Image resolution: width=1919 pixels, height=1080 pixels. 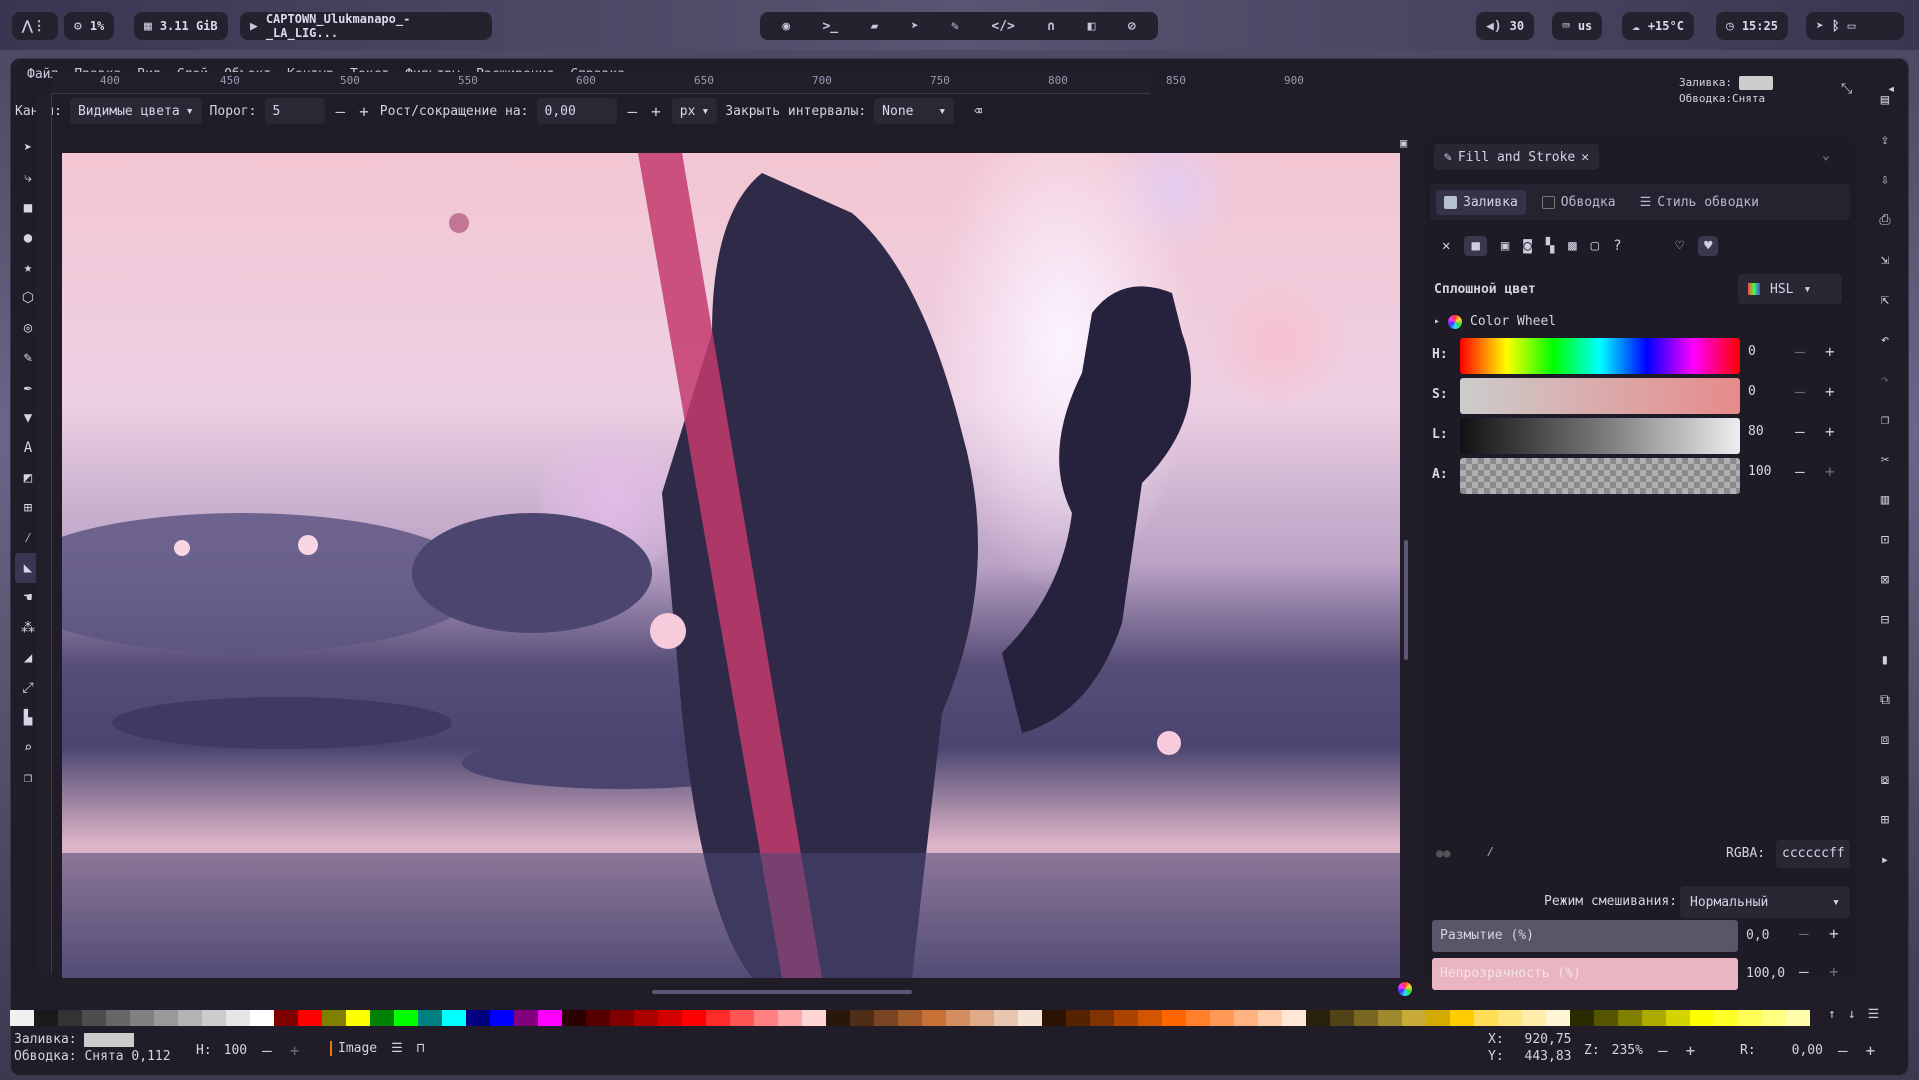 What do you see at coordinates (1885, 420) in the screenshot?
I see `copy-icon: ❐` at bounding box center [1885, 420].